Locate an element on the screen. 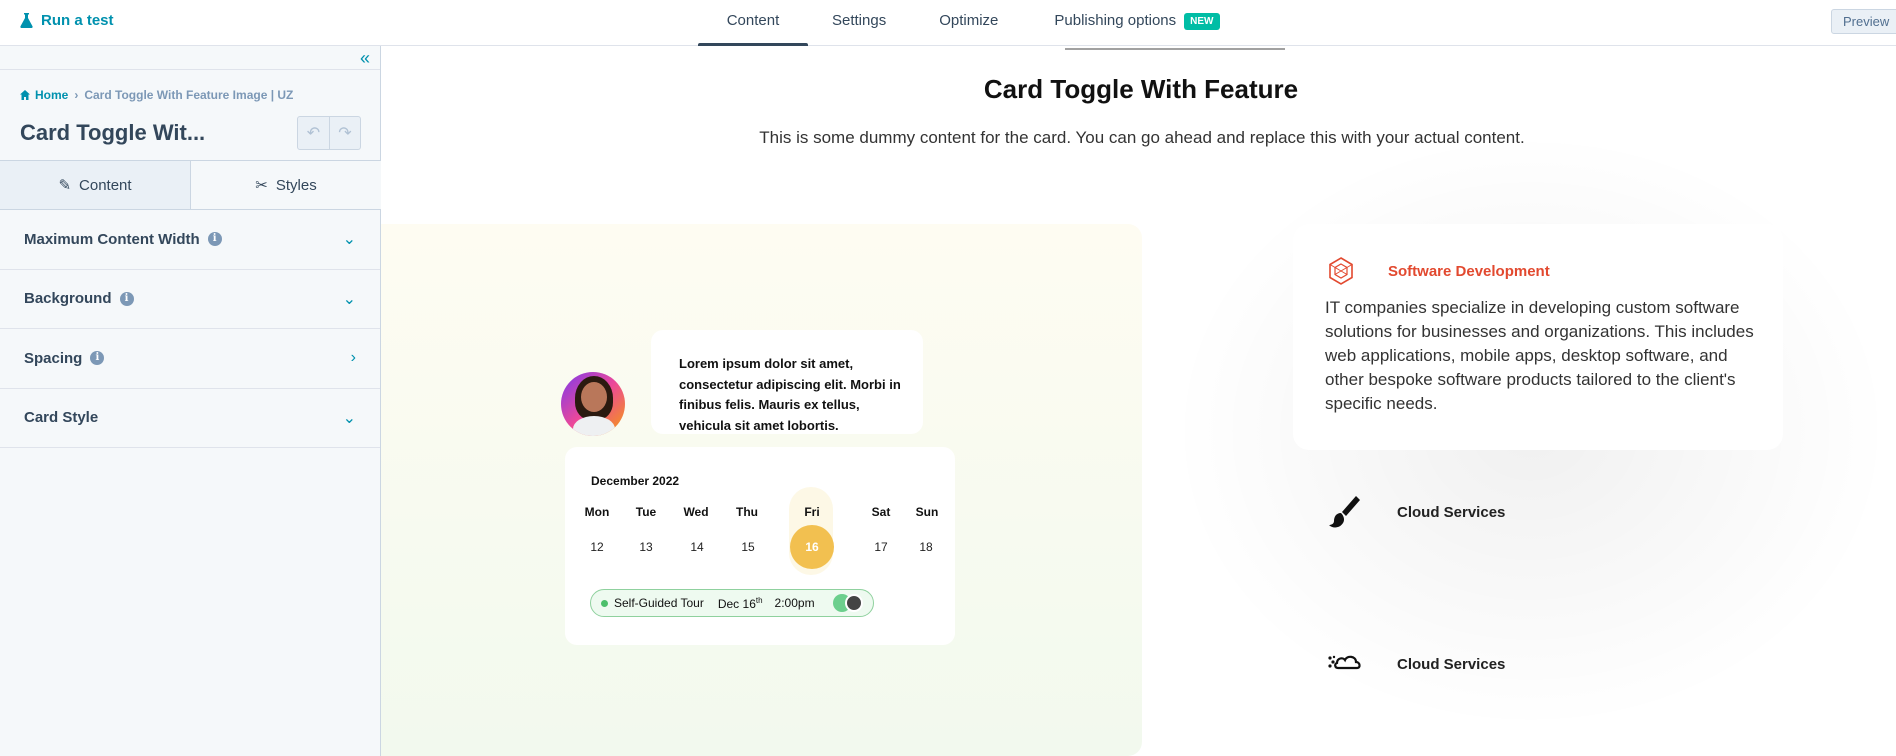 This screenshot has height=756, width=1896. sidebar-tab-styles: ✂ Styles is located at coordinates (286, 185).